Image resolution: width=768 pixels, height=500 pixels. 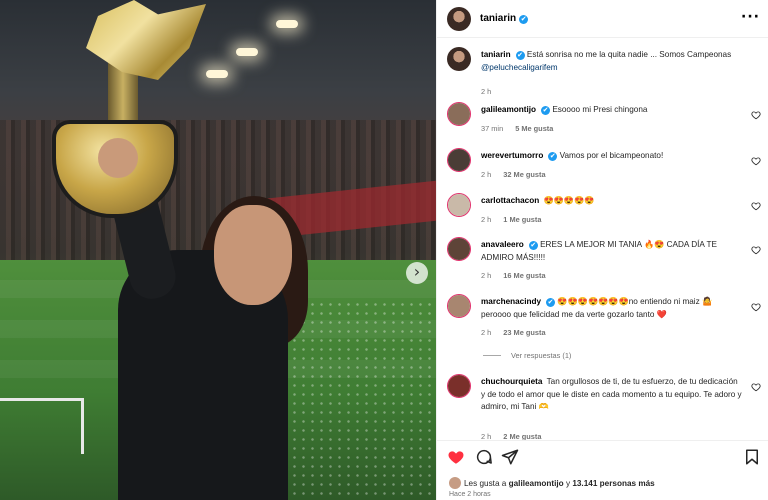 I want to click on comment-username: galileamontijo, so click(x=508, y=109).